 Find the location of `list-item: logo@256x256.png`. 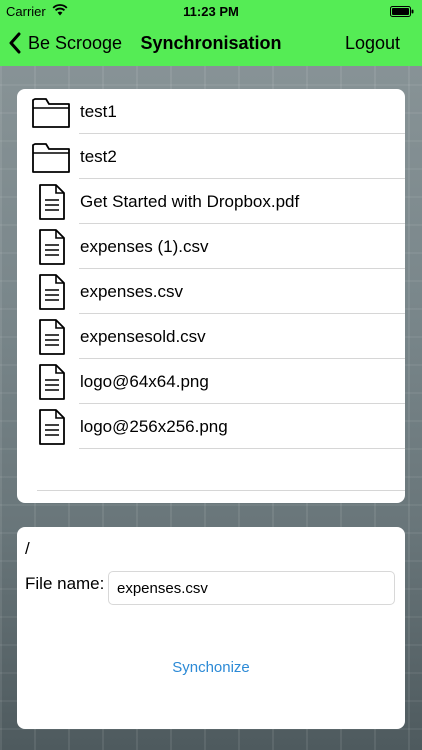

list-item: logo@256x256.png is located at coordinates (211, 426).